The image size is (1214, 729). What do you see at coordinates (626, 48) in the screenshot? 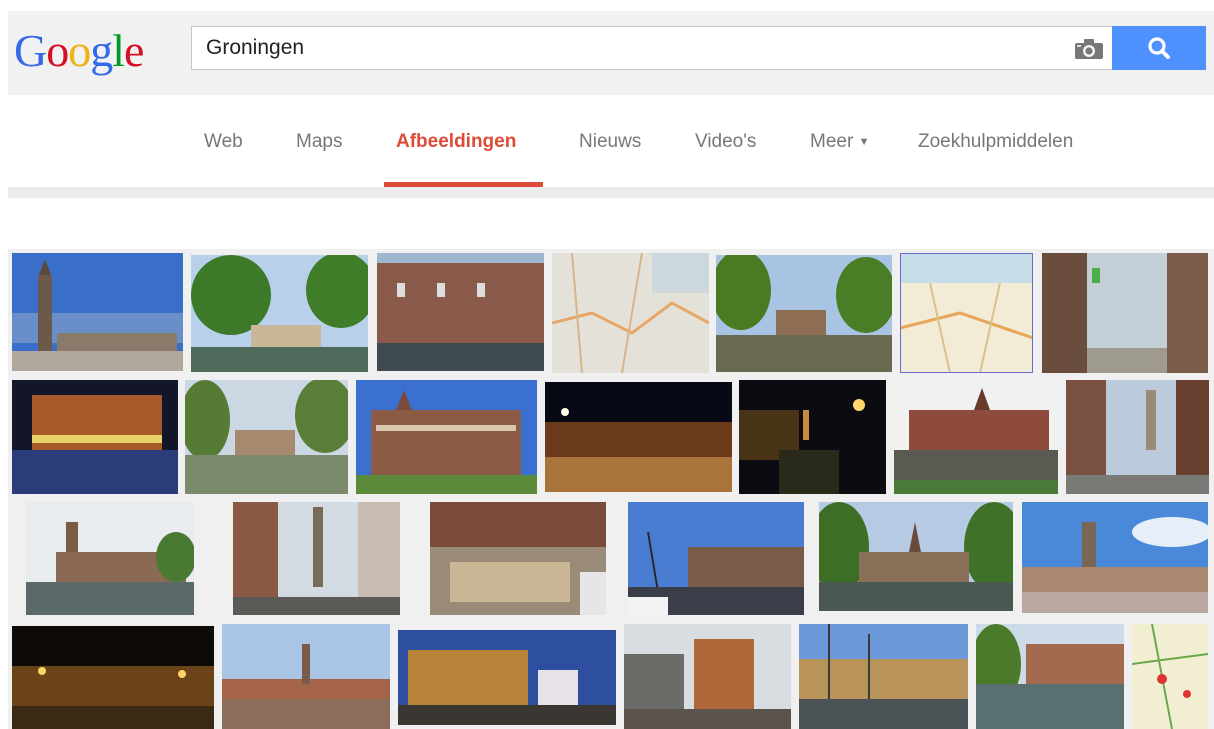
I see `search-input` at bounding box center [626, 48].